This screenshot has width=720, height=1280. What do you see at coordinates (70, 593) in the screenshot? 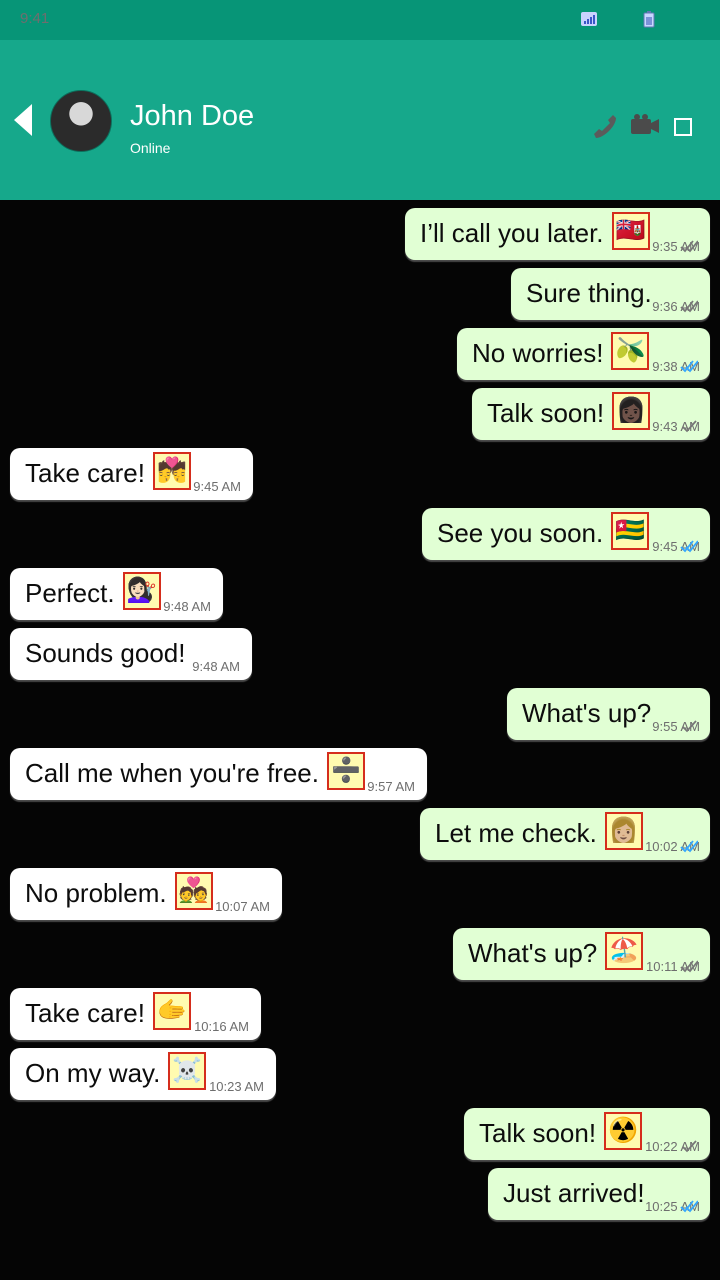
I see `message-text: Perfect.` at bounding box center [70, 593].